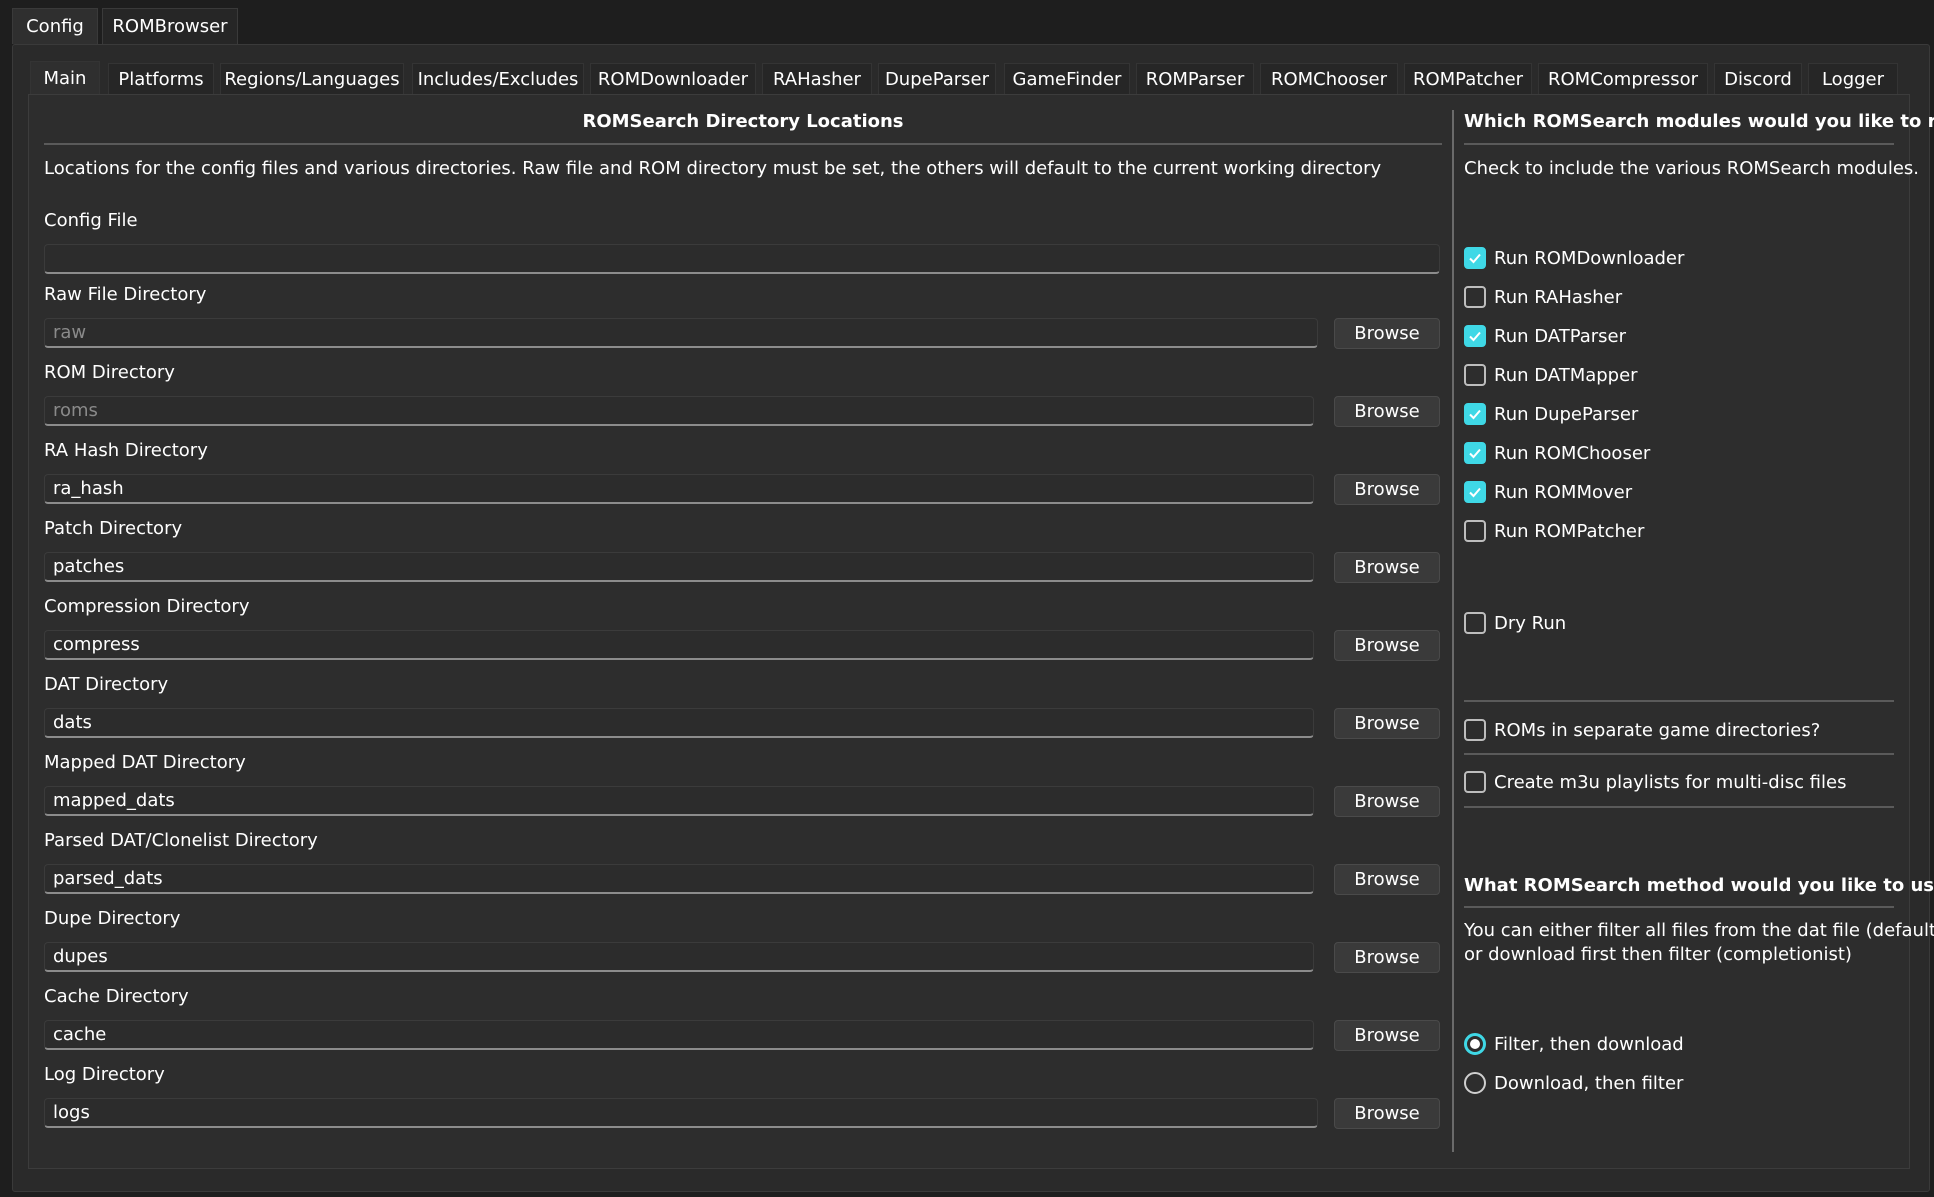  Describe the element at coordinates (1387, 723) in the screenshot. I see `dat-directory-browse-button: Browse` at that location.